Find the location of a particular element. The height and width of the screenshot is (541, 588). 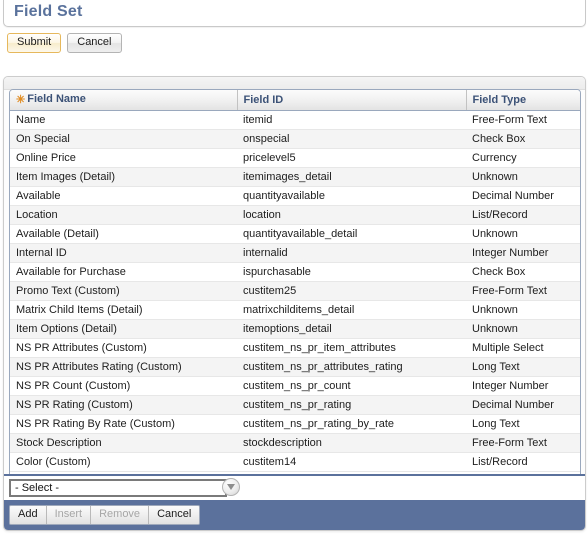

cell-field_id: custitem_ns_pr_item_attributes is located at coordinates (351, 348).